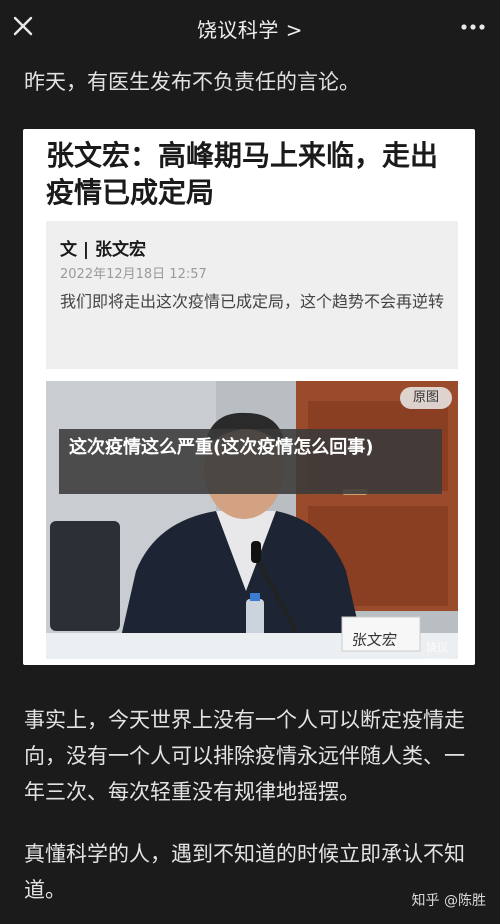 This screenshot has height=924, width=500. What do you see at coordinates (374, 640) in the screenshot?
I see `nameplate-text: 张文宏` at bounding box center [374, 640].